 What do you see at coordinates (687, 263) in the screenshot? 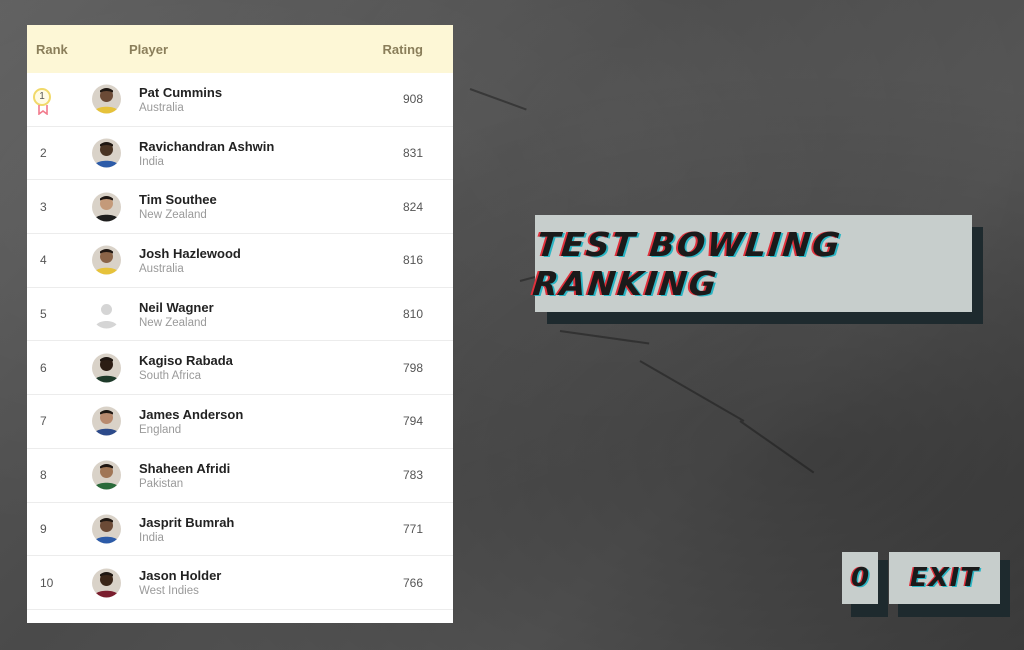
I see `page-title: TEST BOWLING RANKING` at bounding box center [687, 263].